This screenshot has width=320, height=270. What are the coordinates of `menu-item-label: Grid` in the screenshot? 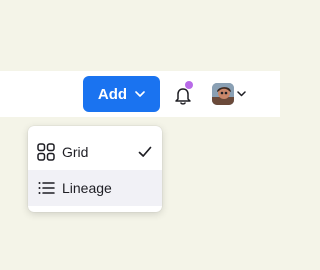 It's located at (75, 152).